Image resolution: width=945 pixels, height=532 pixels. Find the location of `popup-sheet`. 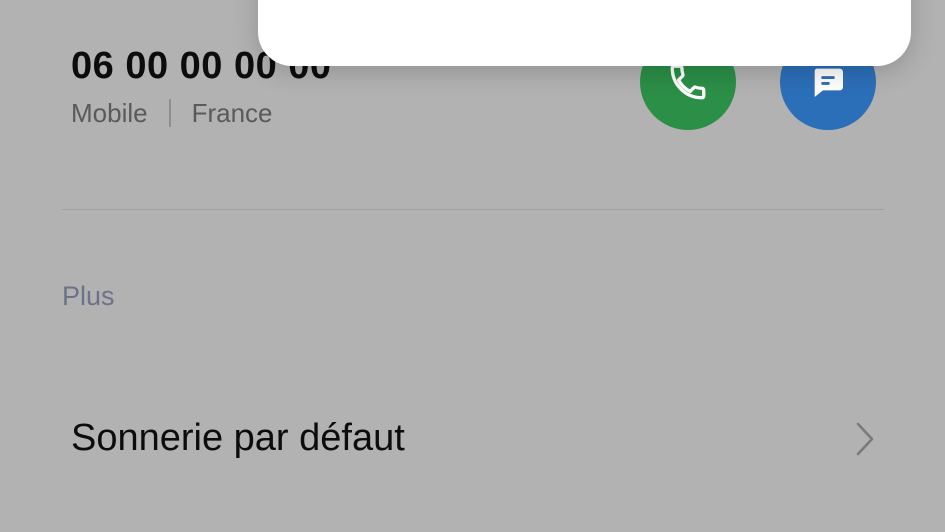

popup-sheet is located at coordinates (584, 33).